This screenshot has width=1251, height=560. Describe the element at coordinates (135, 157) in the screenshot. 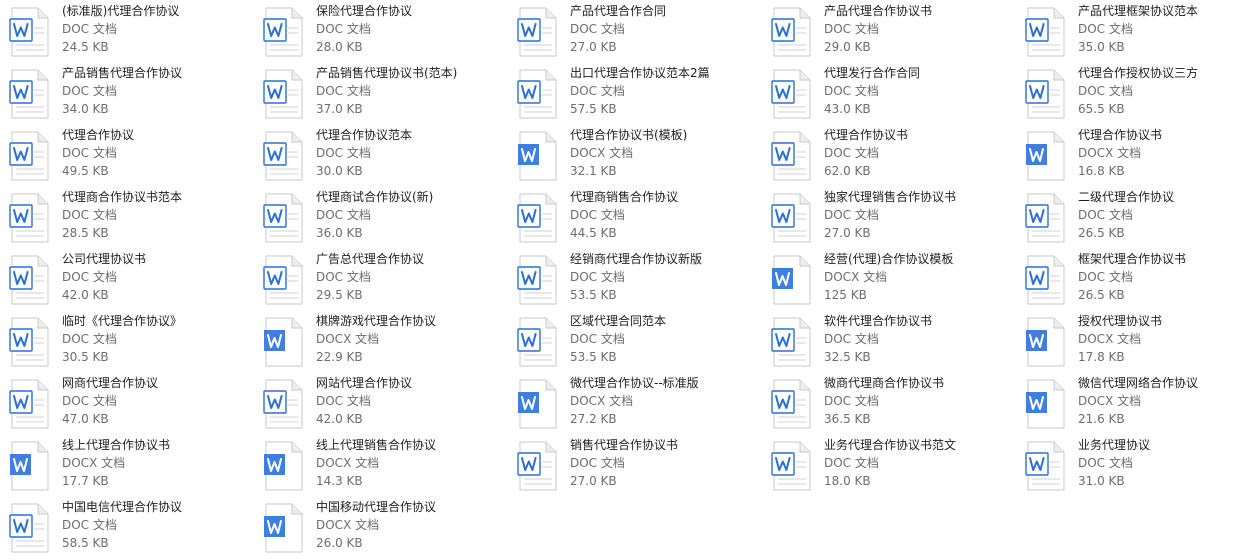

I see `file-item: 代理合作协议 DOC 文档 49.5 KB` at that location.